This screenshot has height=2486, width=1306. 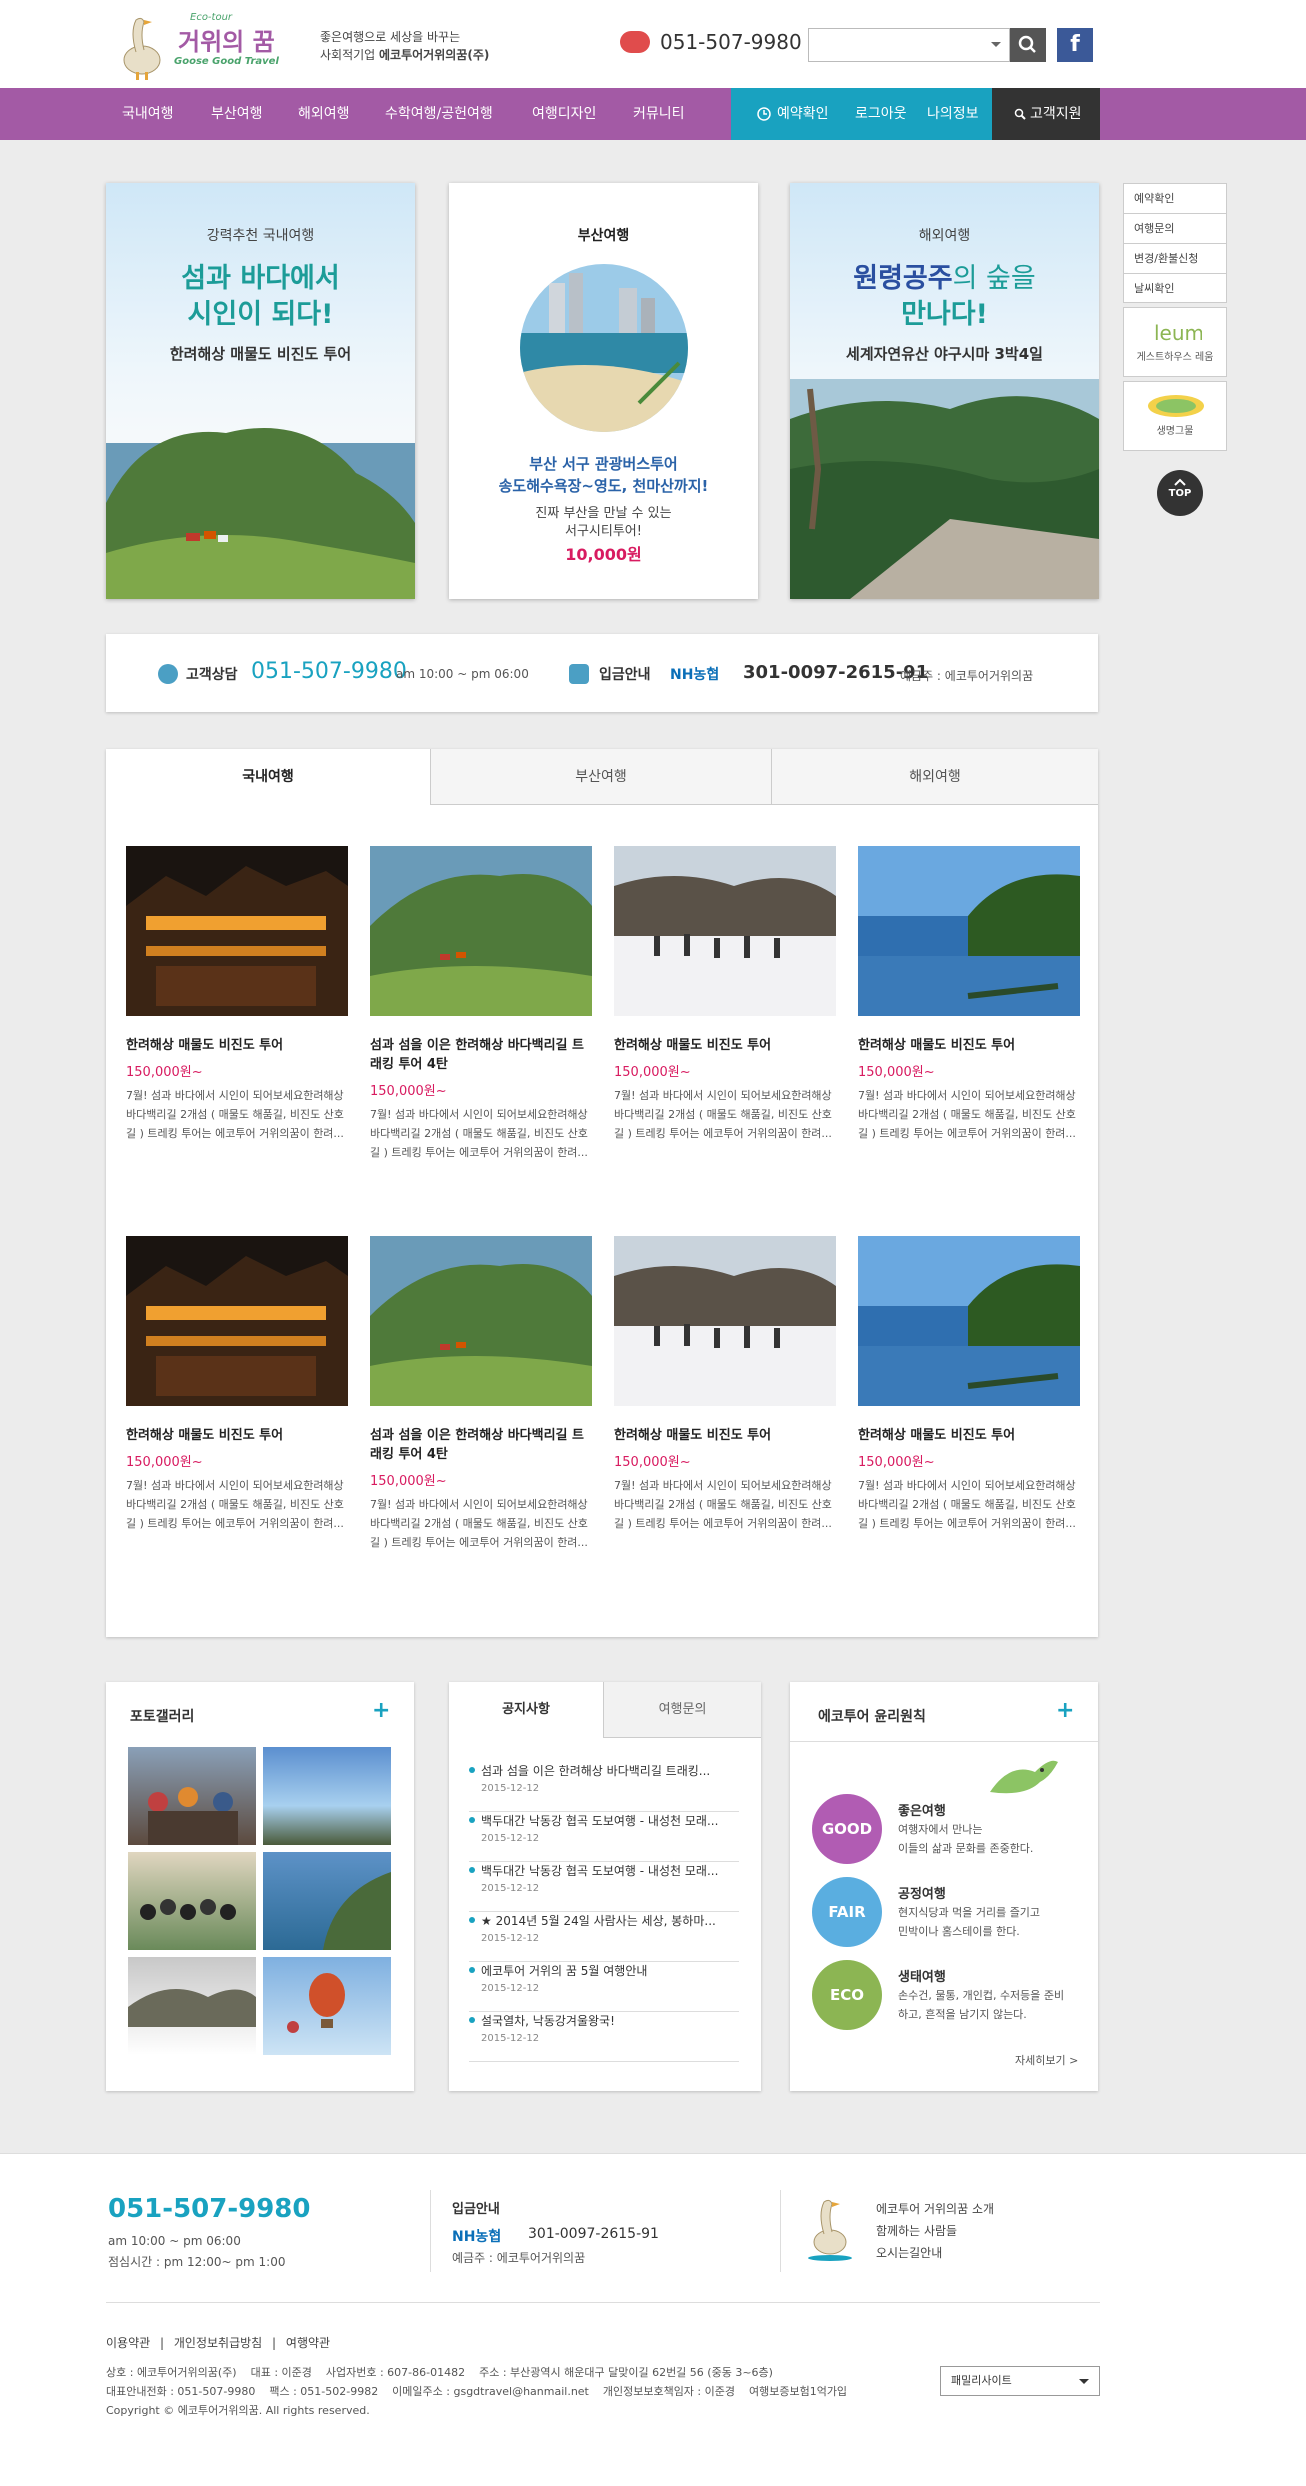 What do you see at coordinates (881, 114) in the screenshot?
I see `logout-button: 로그아웃` at bounding box center [881, 114].